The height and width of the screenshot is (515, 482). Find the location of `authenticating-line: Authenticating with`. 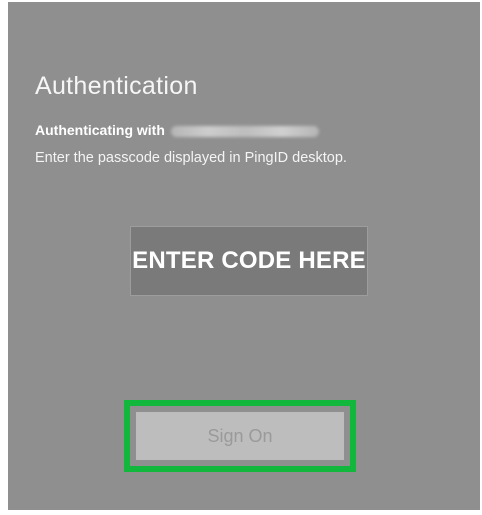

authenticating-line: Authenticating with is located at coordinates (177, 130).